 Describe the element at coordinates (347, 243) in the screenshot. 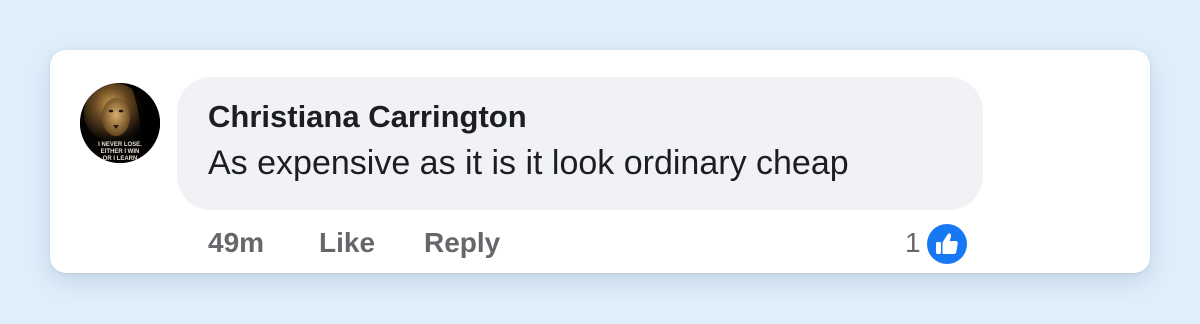

I see `like-button: Like` at that location.